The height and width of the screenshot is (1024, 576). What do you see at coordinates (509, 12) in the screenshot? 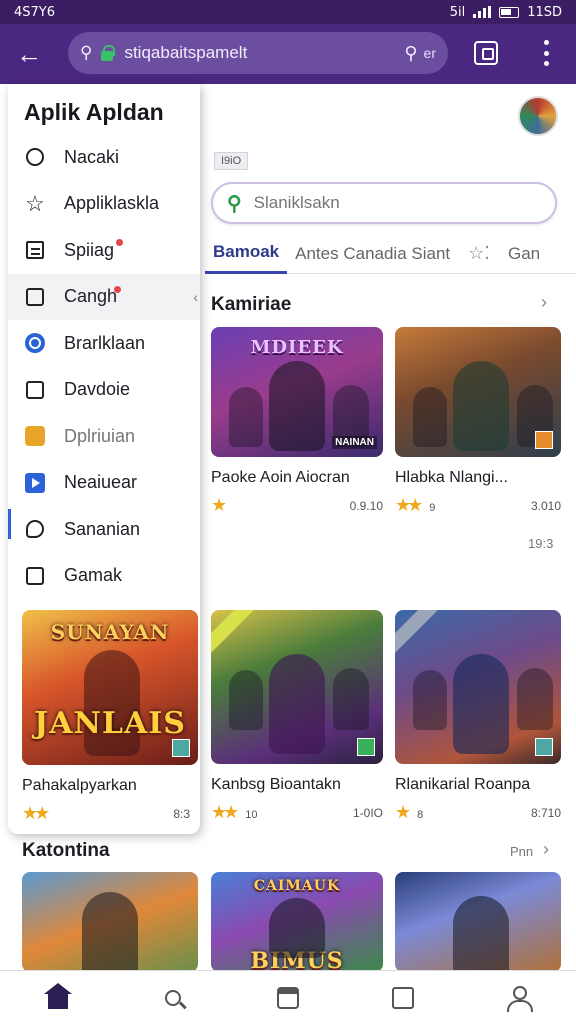
I see `battery-icon` at bounding box center [509, 12].